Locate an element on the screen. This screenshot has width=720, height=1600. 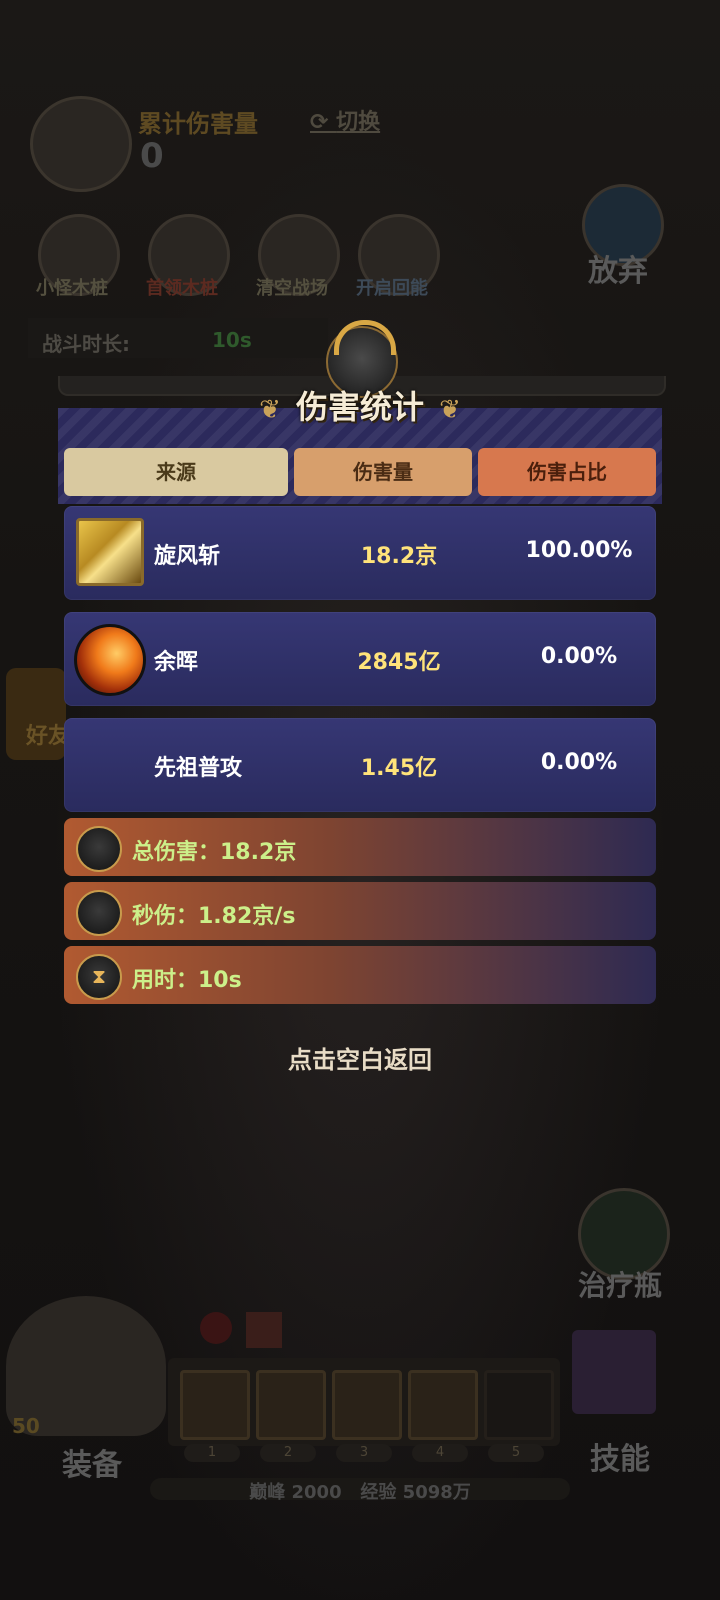
total-damage-text: 总伤害：18.2京 is located at coordinates (214, 852).